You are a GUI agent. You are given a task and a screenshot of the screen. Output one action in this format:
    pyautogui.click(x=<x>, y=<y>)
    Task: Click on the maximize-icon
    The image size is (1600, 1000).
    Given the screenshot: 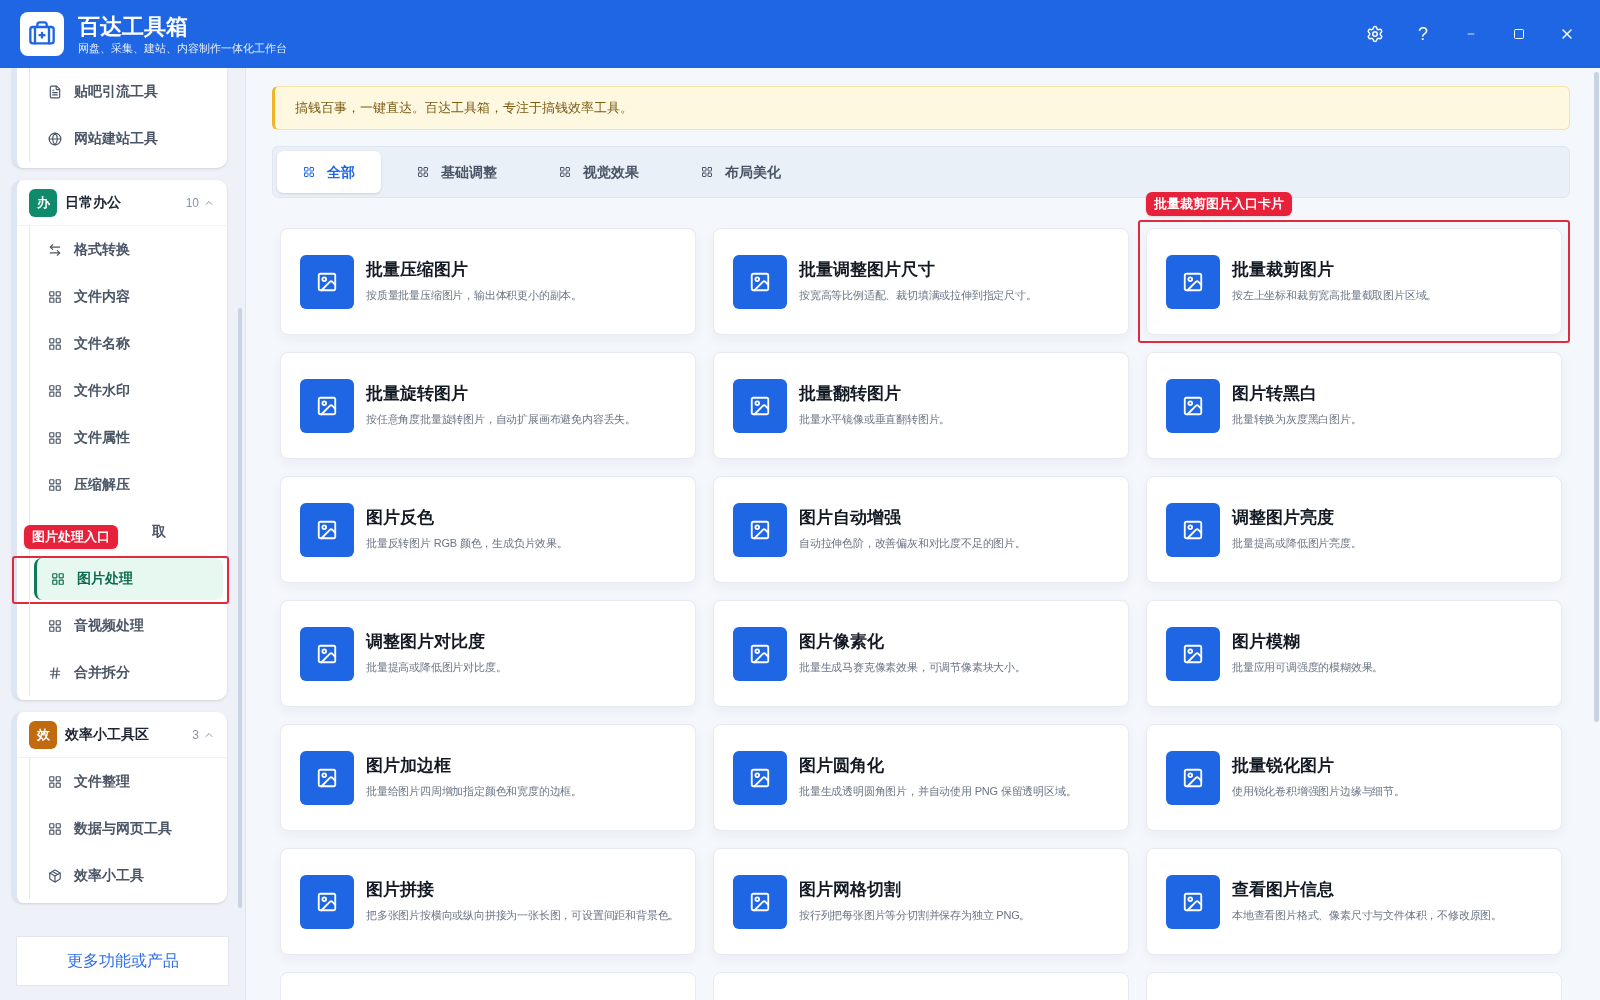 What is the action you would take?
    pyautogui.click(x=1519, y=34)
    